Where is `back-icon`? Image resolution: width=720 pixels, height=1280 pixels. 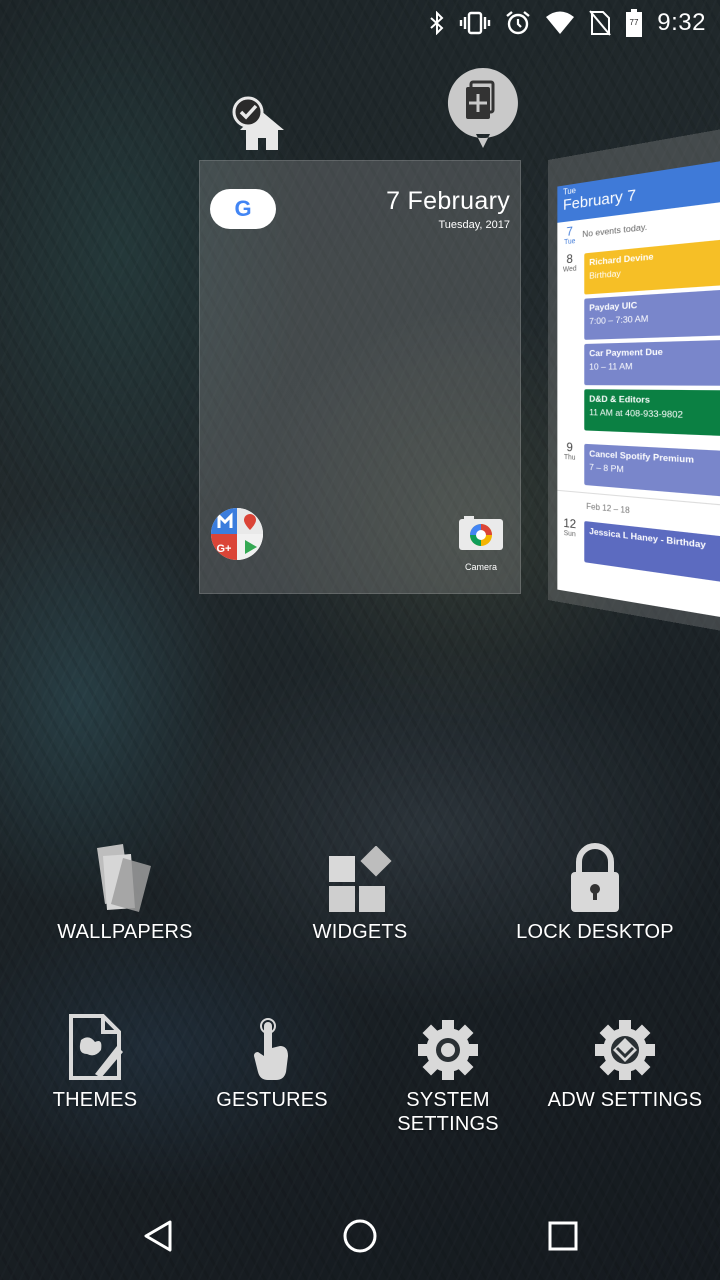 back-icon is located at coordinates (158, 1236).